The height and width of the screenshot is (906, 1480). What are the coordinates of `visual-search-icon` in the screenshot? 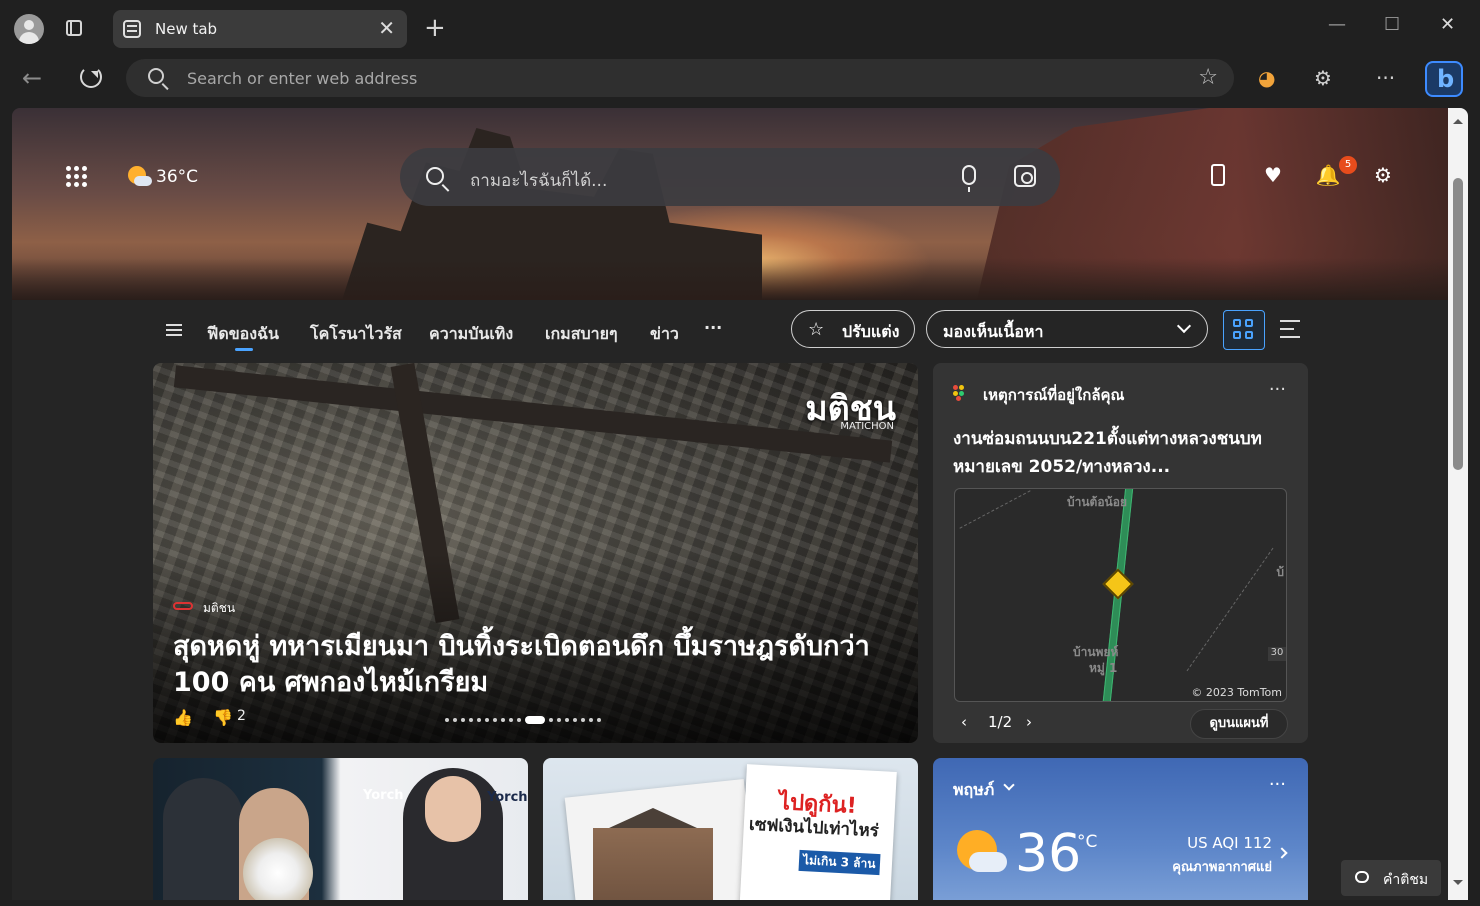 It's located at (1025, 176).